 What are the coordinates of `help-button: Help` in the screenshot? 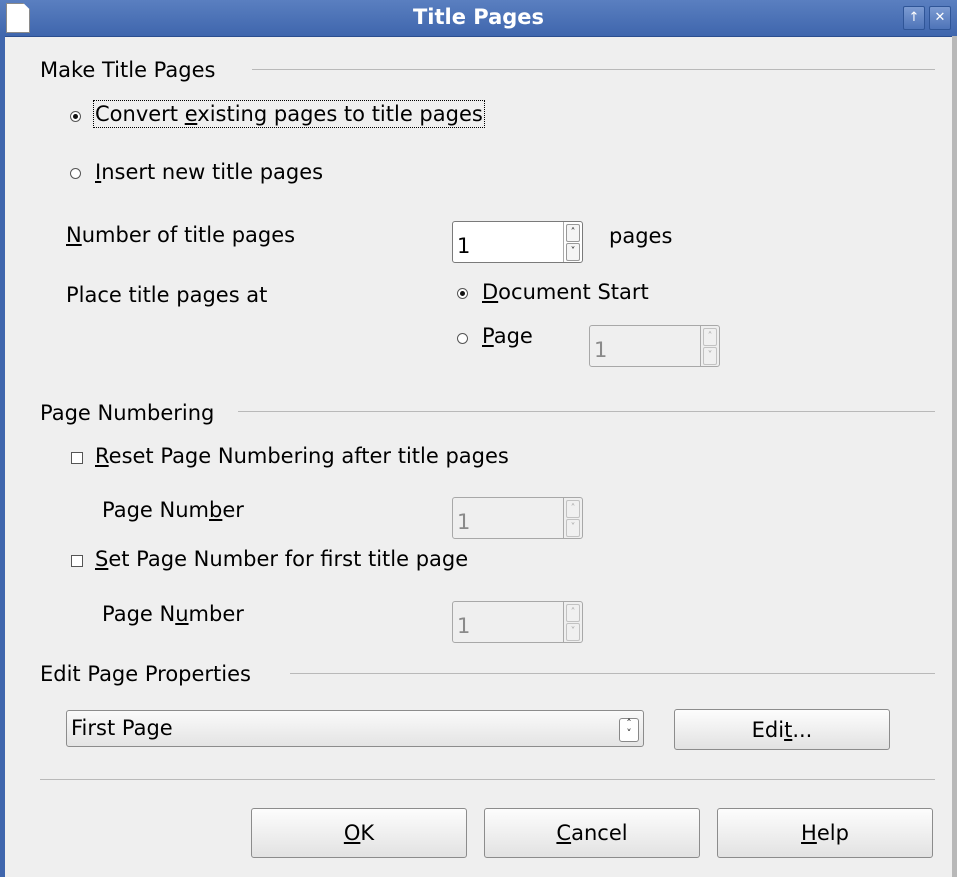 It's located at (825, 833).